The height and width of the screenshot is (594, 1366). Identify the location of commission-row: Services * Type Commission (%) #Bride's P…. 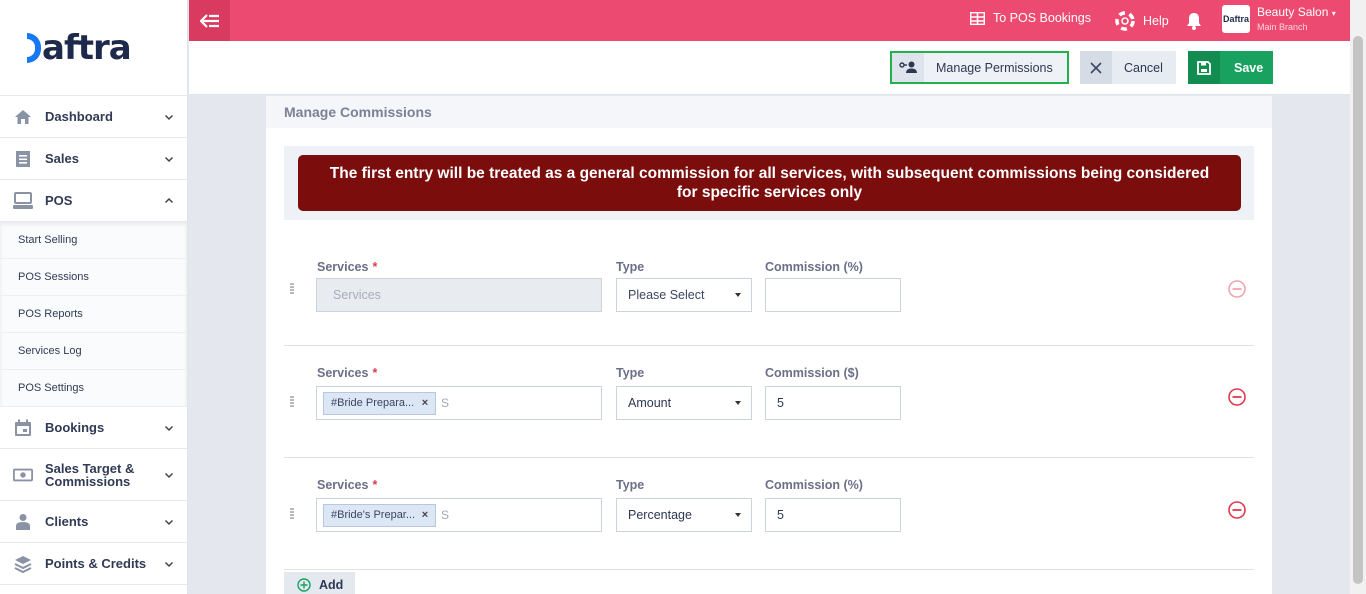
(769, 513).